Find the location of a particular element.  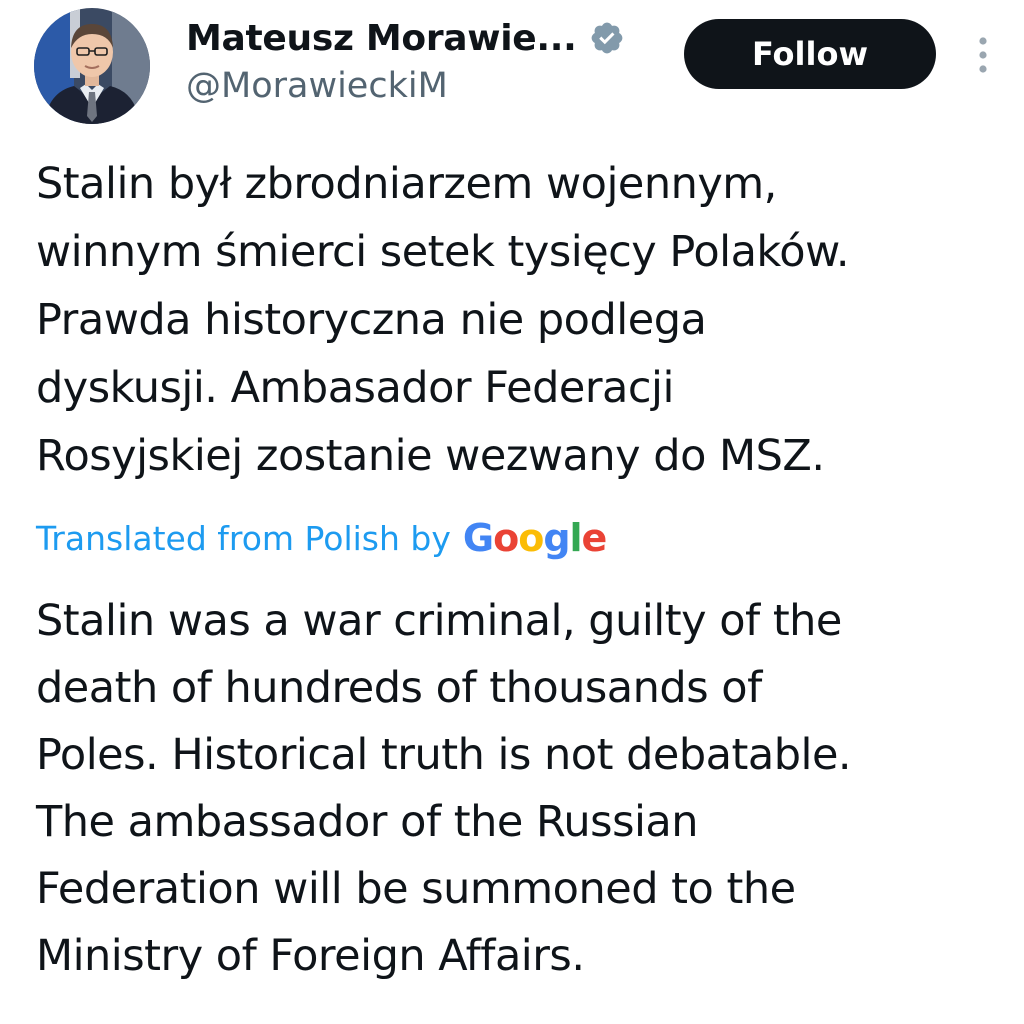

follow-button: Follow is located at coordinates (810, 54).